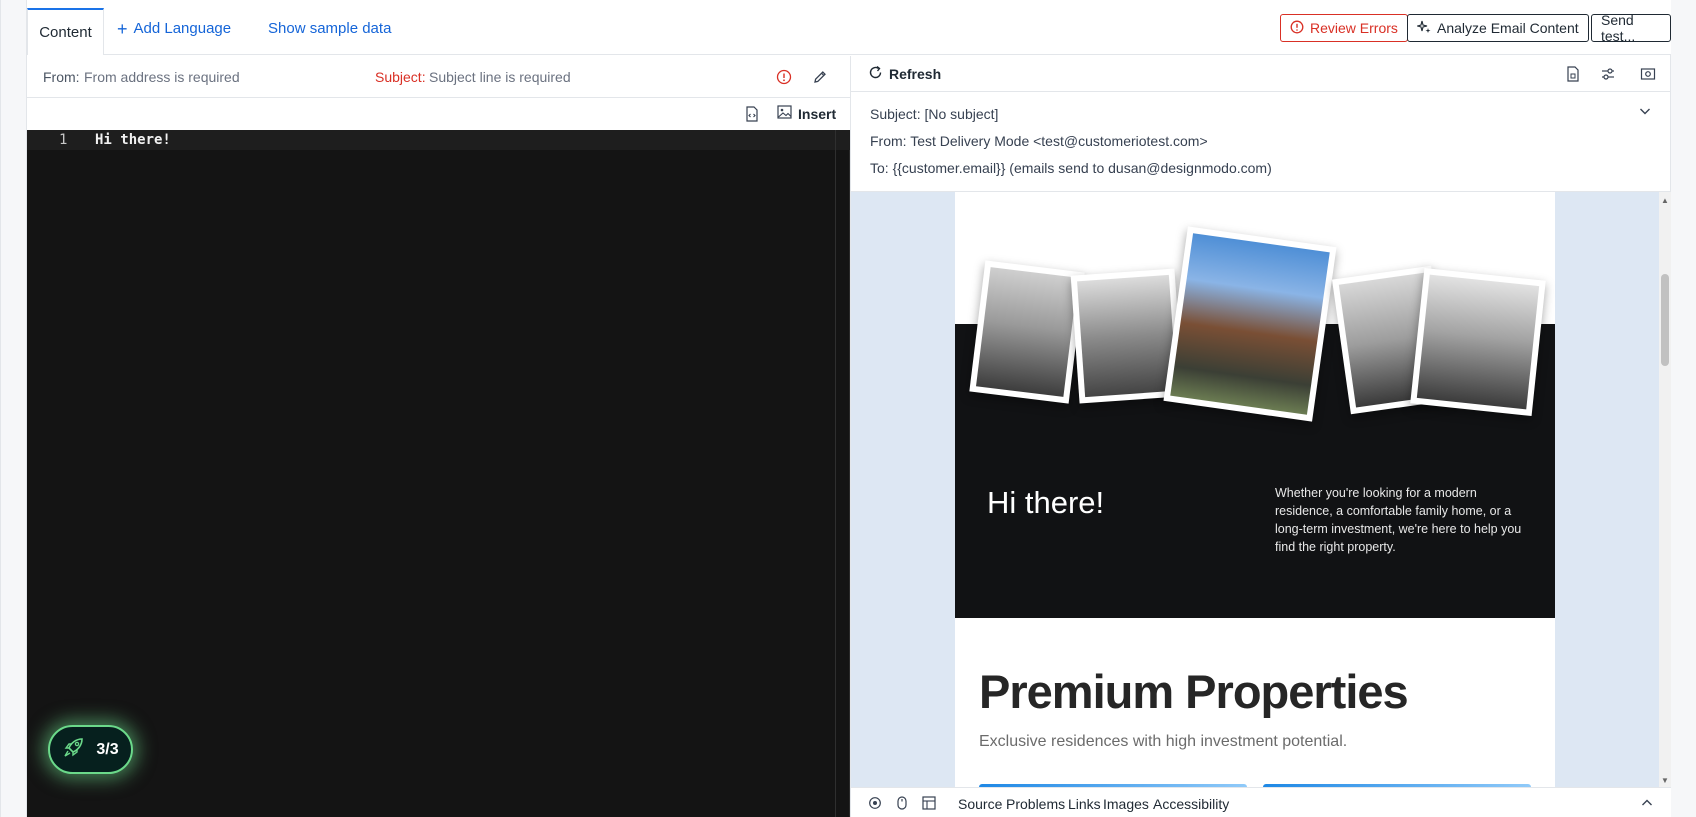  What do you see at coordinates (1573, 74) in the screenshot?
I see `device-icon` at bounding box center [1573, 74].